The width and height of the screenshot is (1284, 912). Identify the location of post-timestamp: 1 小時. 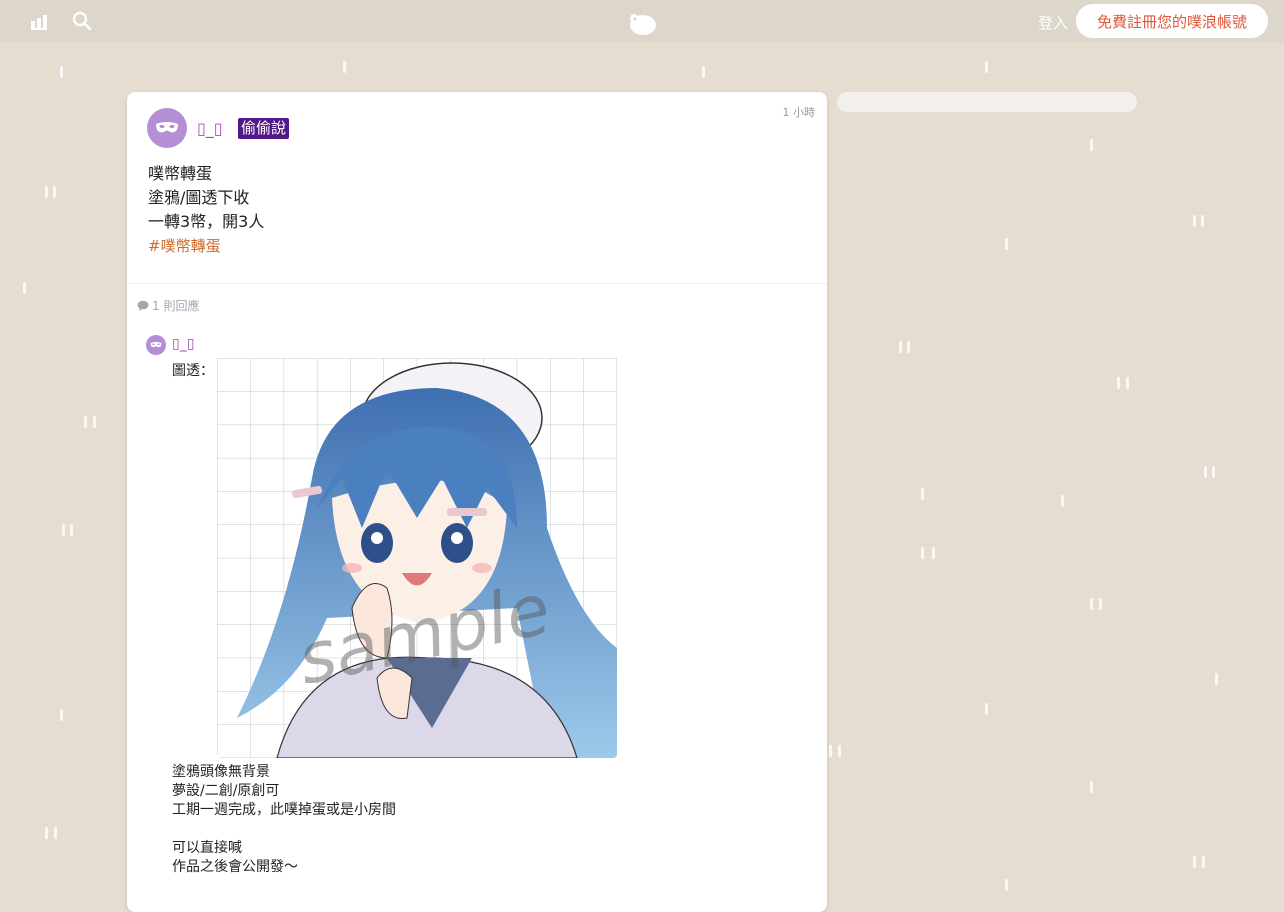
(799, 112).